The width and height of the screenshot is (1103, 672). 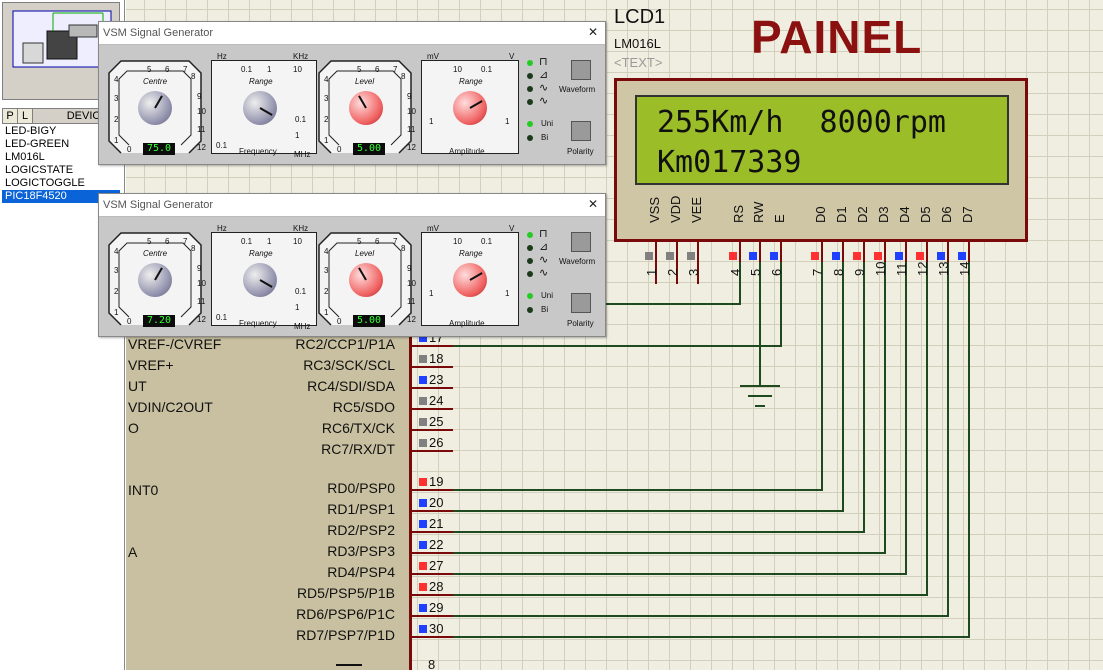 I want to click on mcu-pin-label: RC5/SDO, so click(x=363, y=407).